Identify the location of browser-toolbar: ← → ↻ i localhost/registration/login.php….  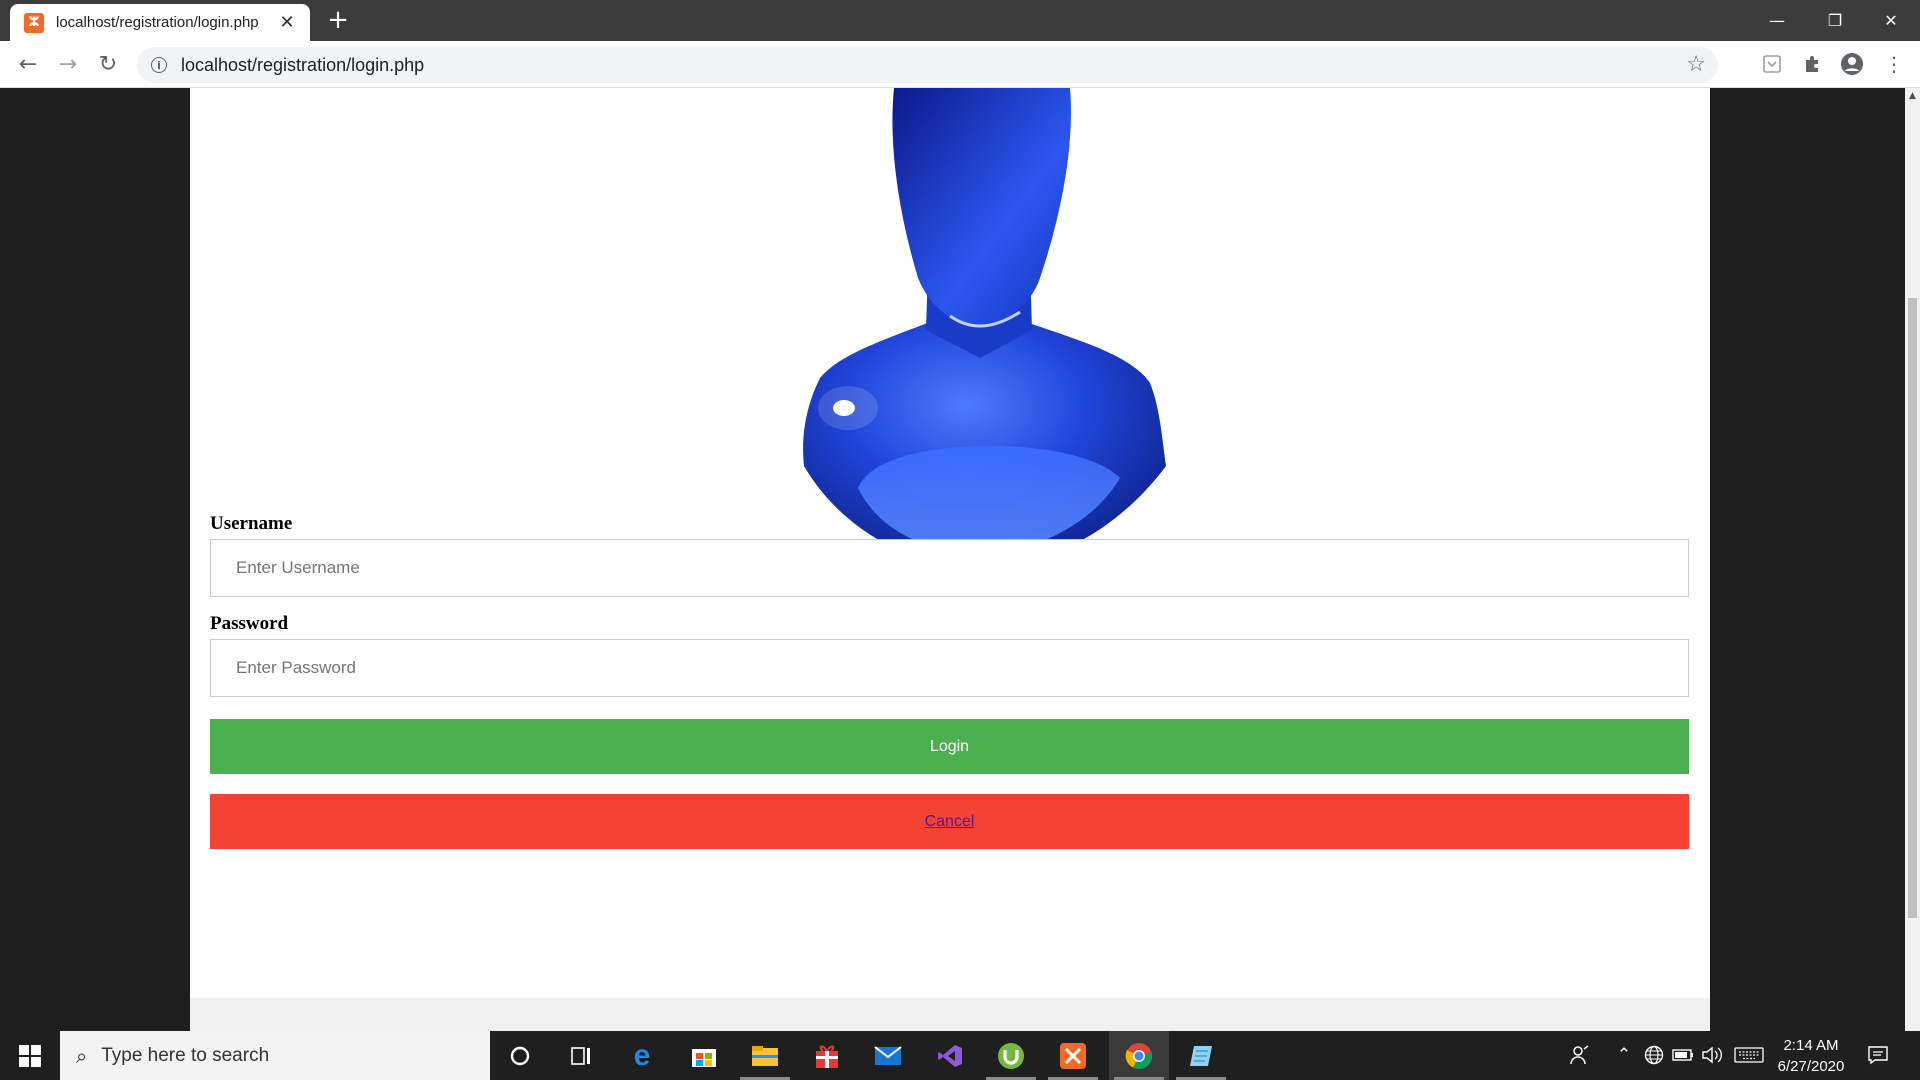
(960, 64).